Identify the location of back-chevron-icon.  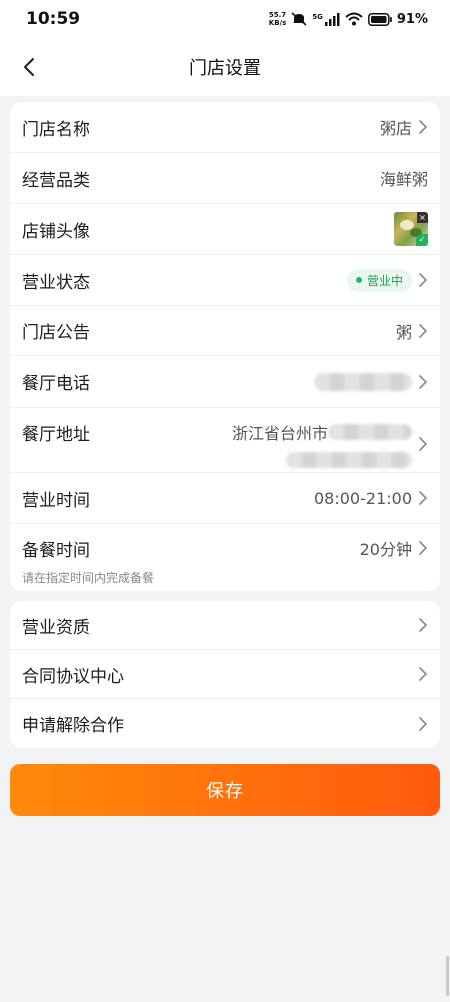
(29, 67).